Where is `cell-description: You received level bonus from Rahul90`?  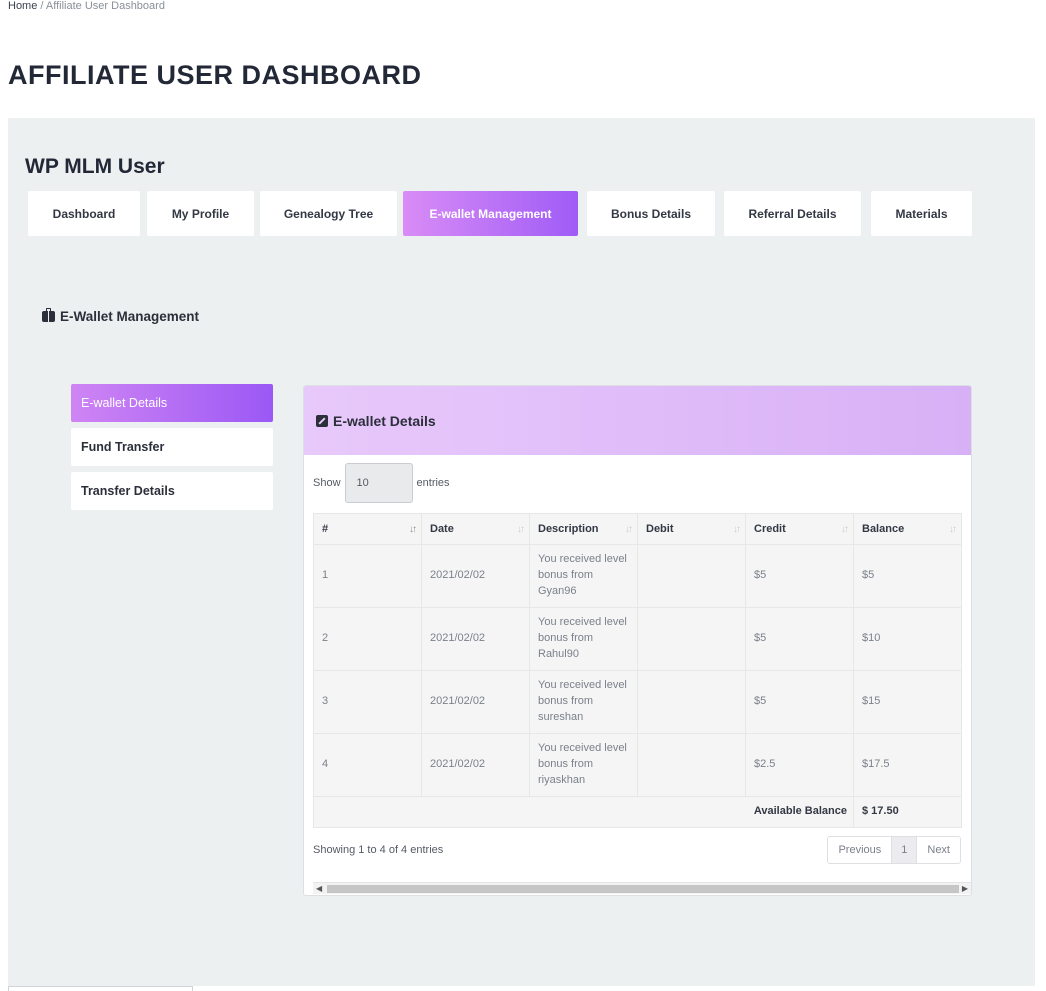 cell-description: You received level bonus from Rahul90 is located at coordinates (583, 639).